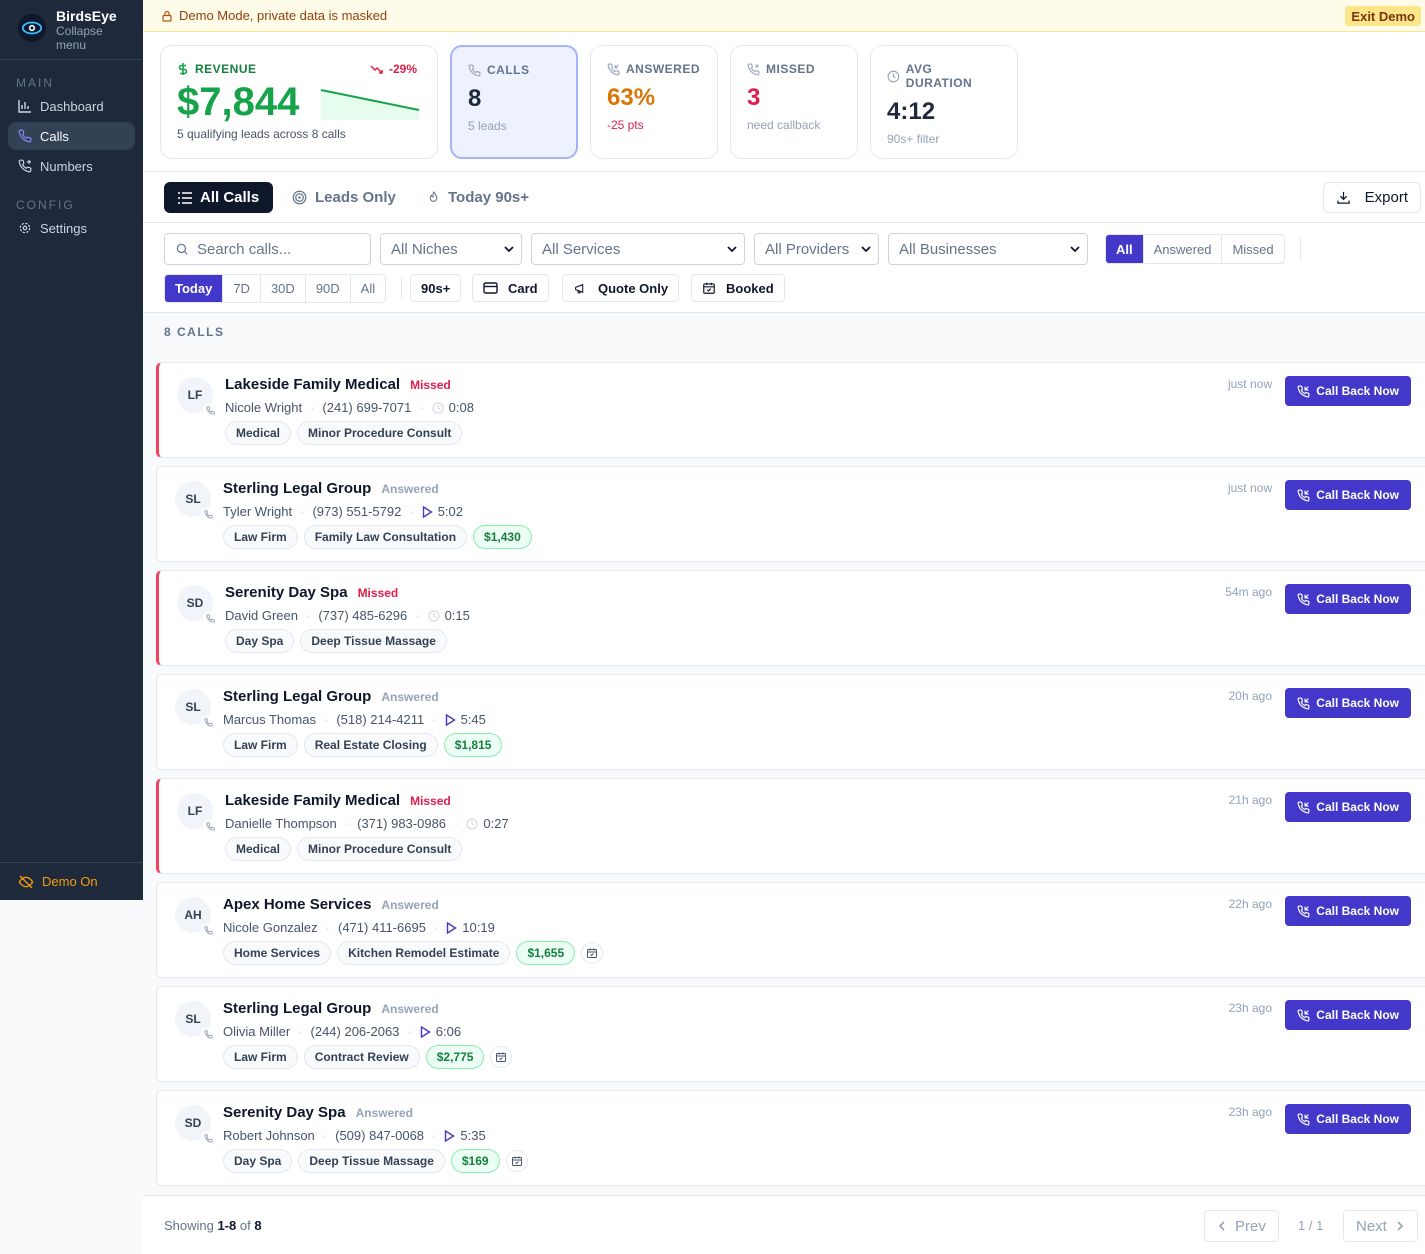 This screenshot has width=1425, height=1254. I want to click on avg-duration-sub: 90s+ filter, so click(913, 139).